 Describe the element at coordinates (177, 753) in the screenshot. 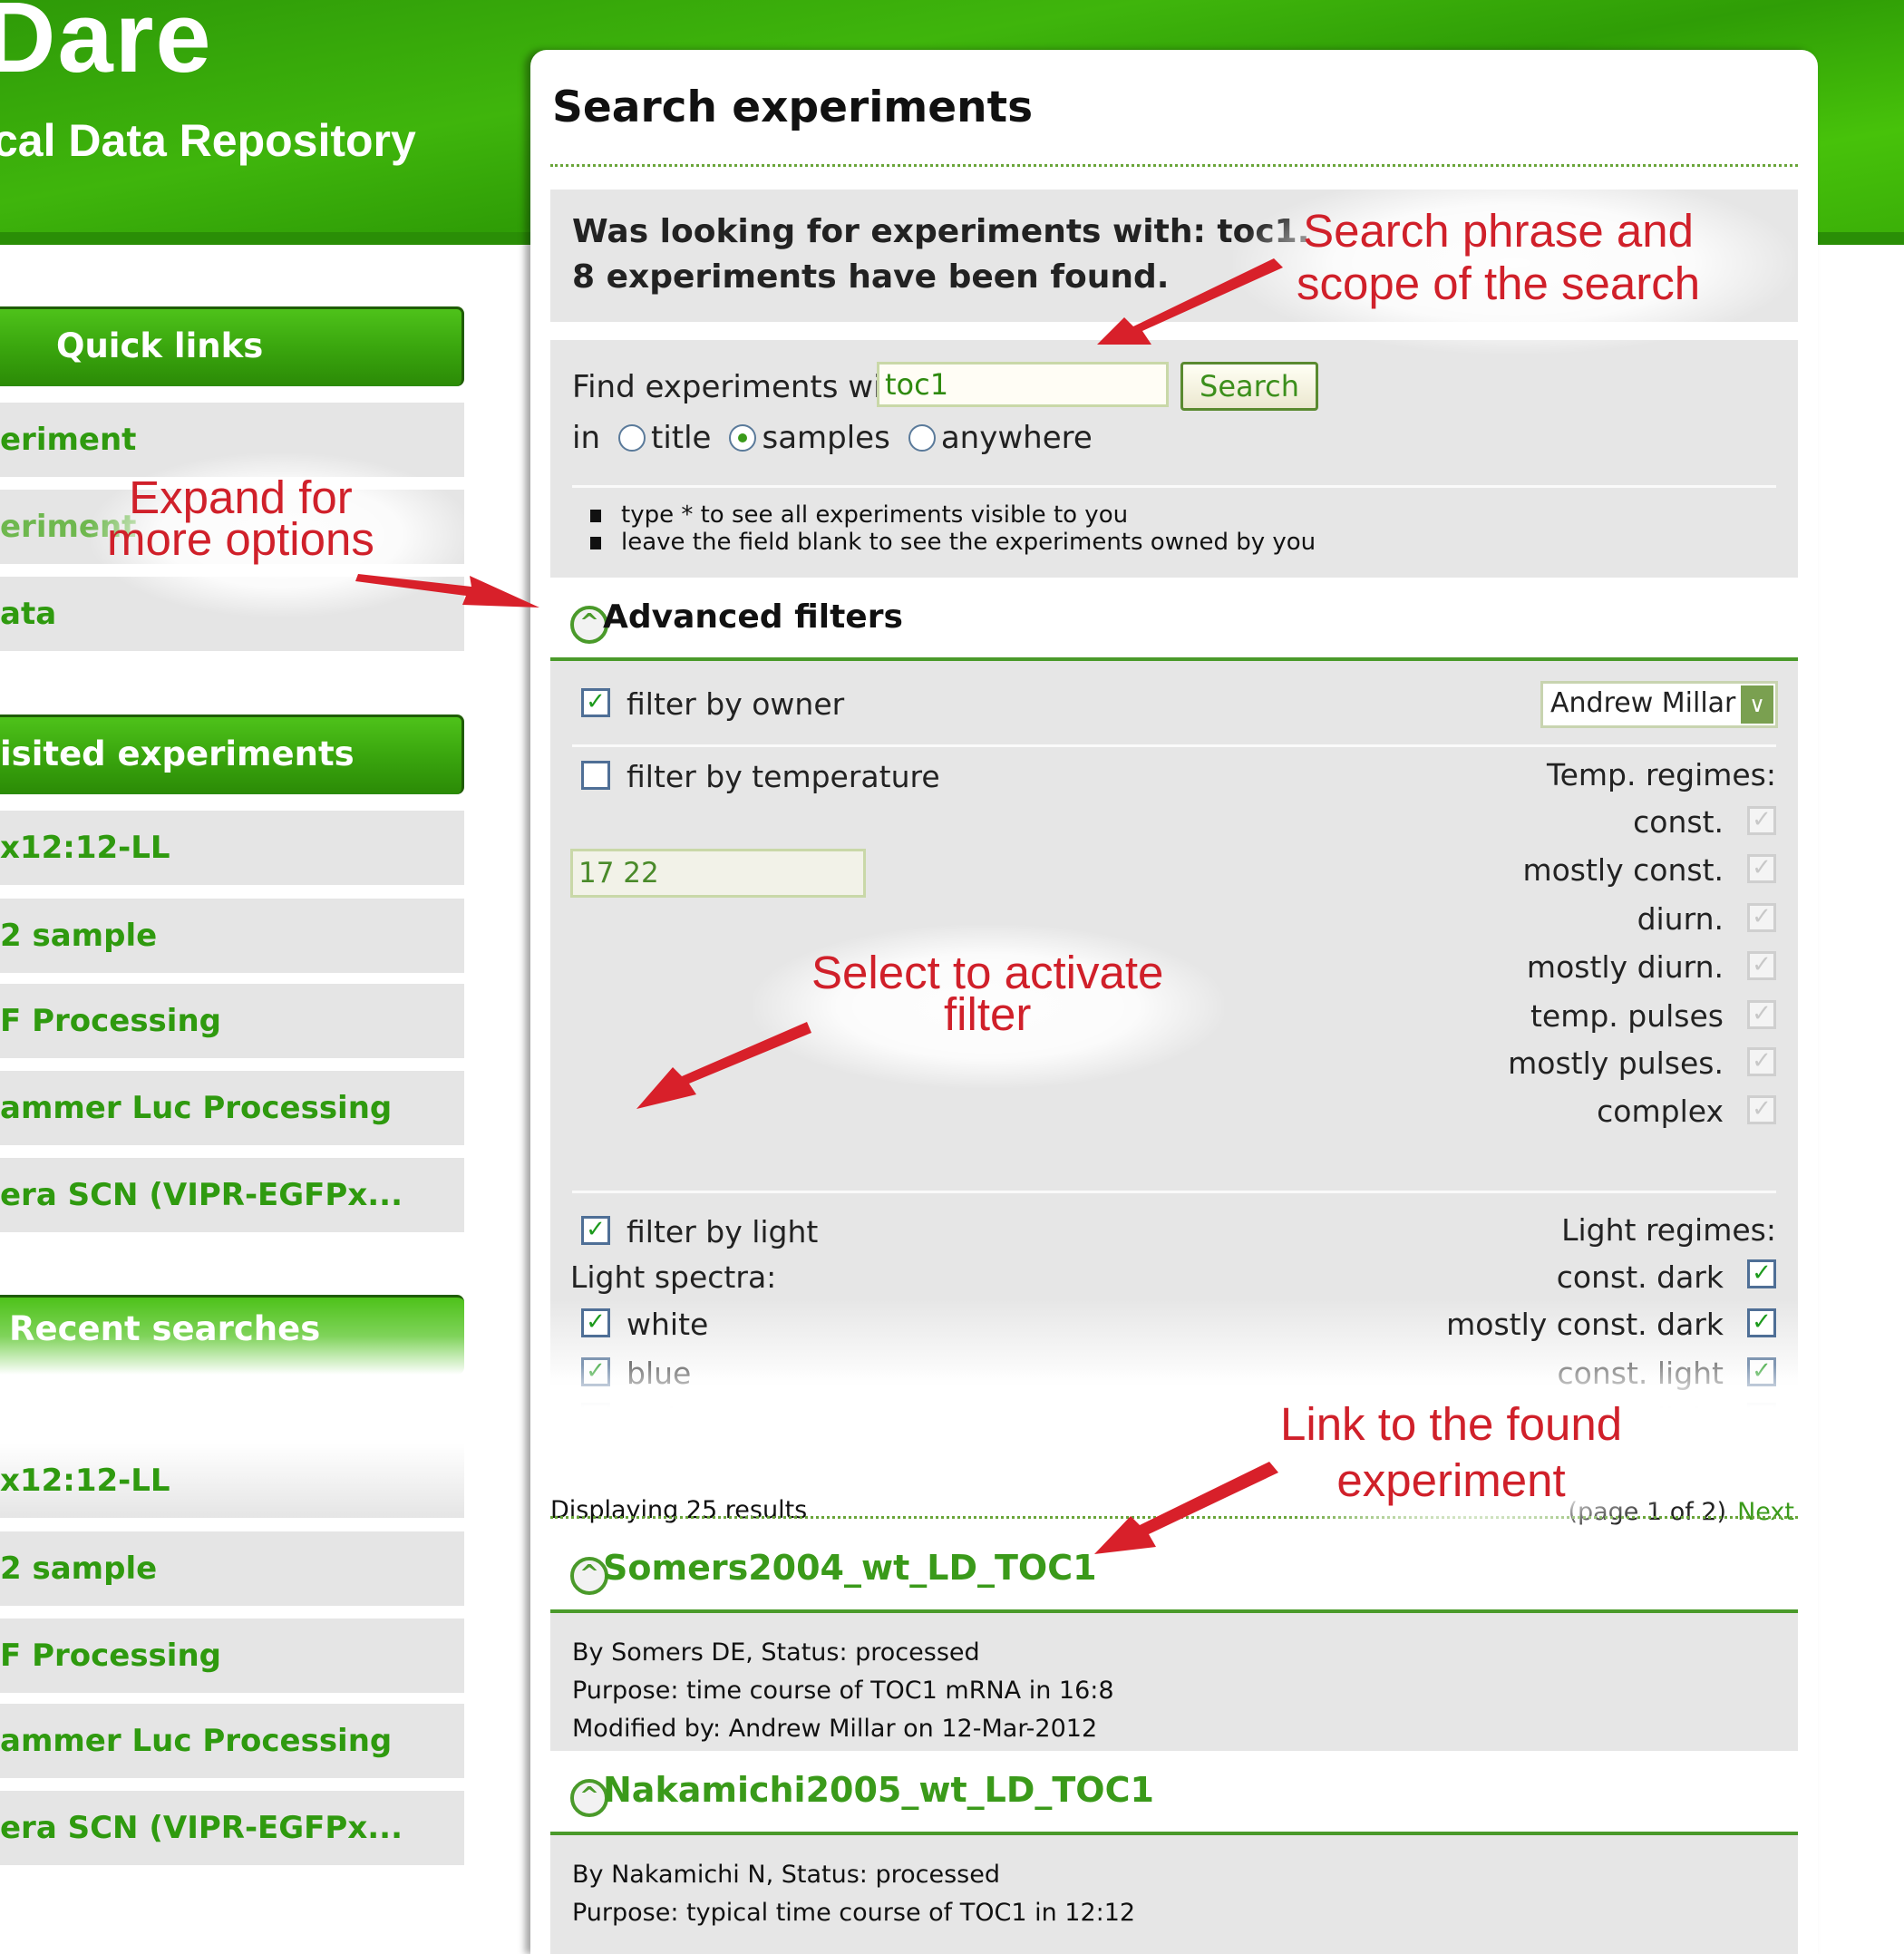

I see `visited-experiments-title: isited experiments` at that location.